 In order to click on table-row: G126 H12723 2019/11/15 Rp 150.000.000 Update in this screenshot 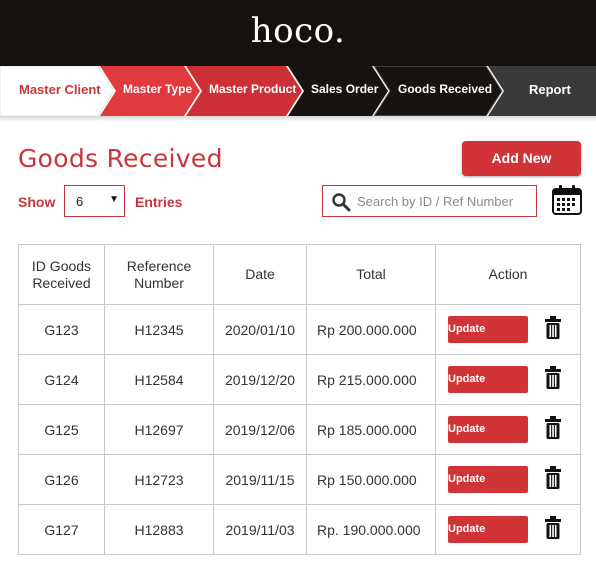, I will do `click(299, 479)`.